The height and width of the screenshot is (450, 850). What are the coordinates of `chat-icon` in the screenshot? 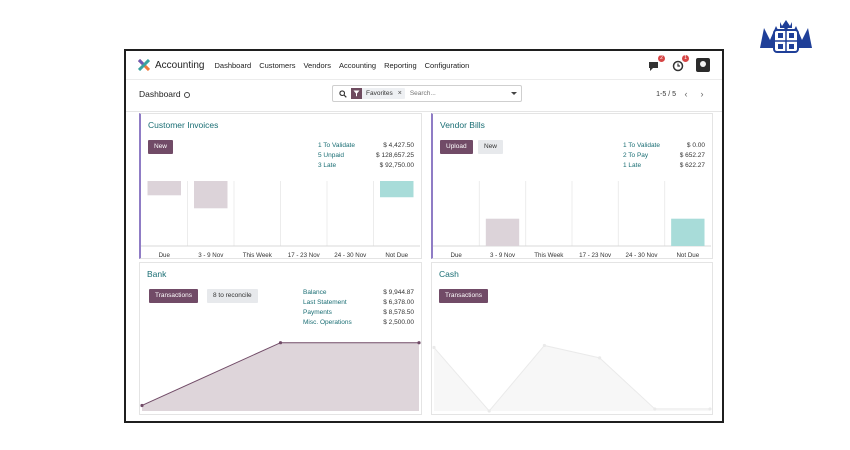 It's located at (653, 66).